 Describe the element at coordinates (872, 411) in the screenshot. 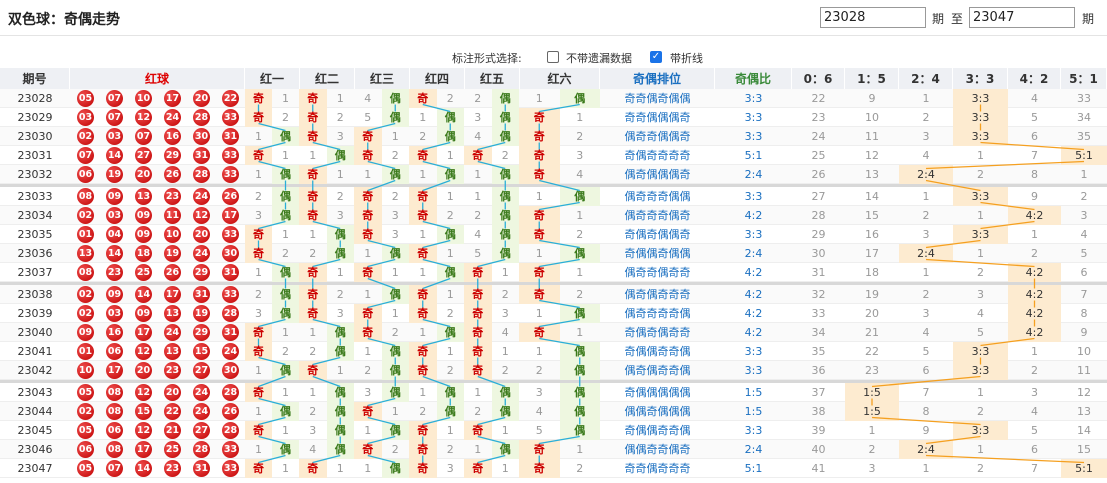

I see `ratio-hit: 1:5` at that location.